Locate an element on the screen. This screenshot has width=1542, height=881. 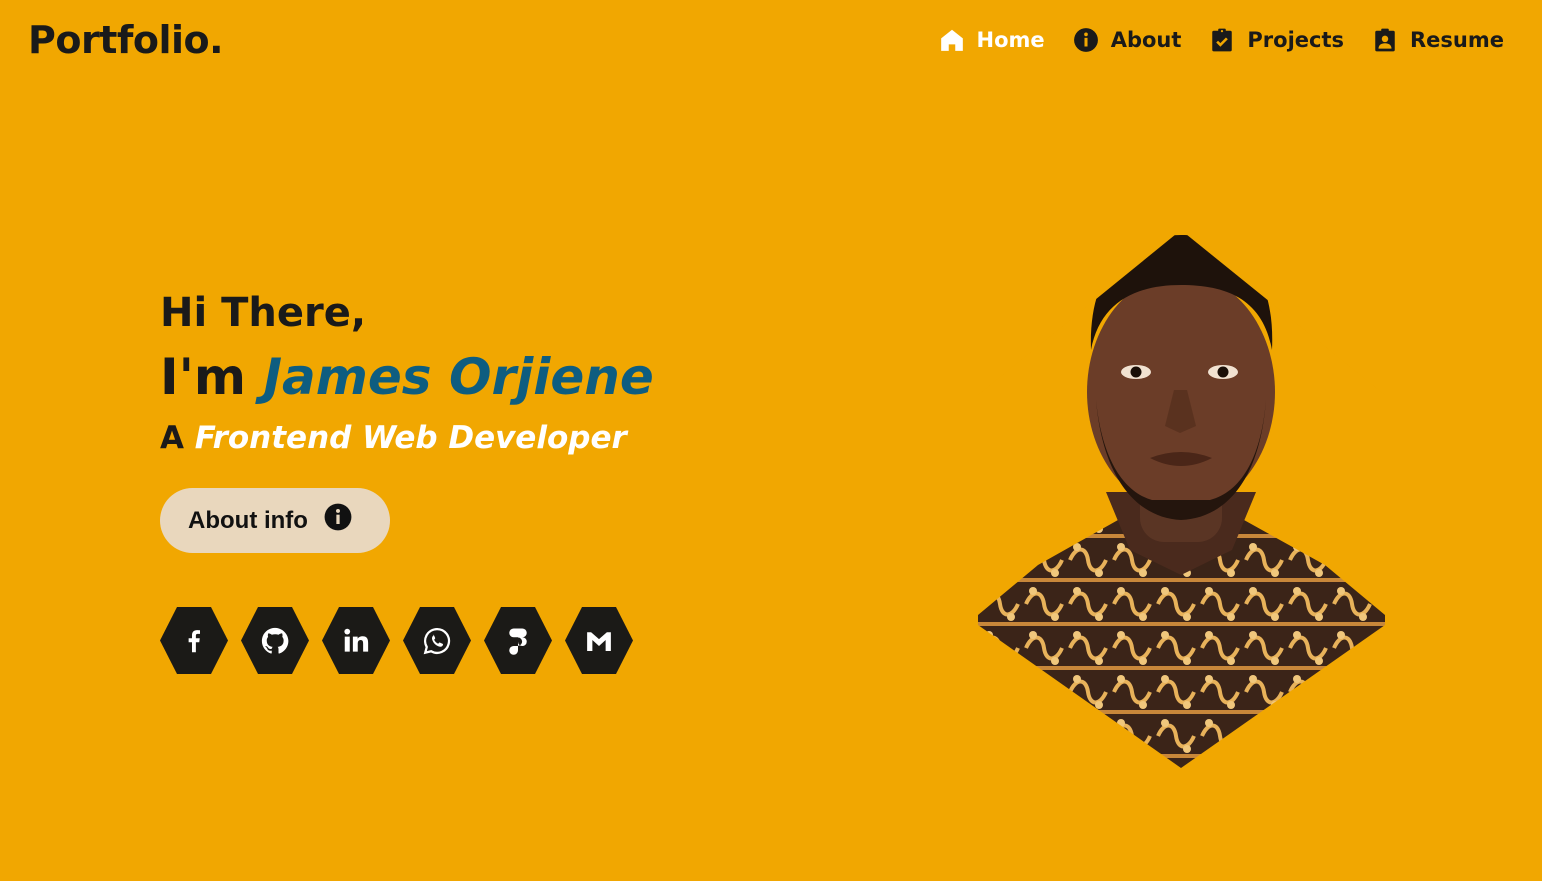
social-figma-link is located at coordinates (518, 640).